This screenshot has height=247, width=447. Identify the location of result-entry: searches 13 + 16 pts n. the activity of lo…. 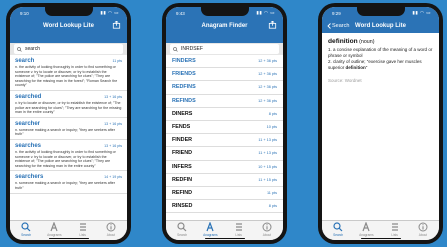
(68, 156).